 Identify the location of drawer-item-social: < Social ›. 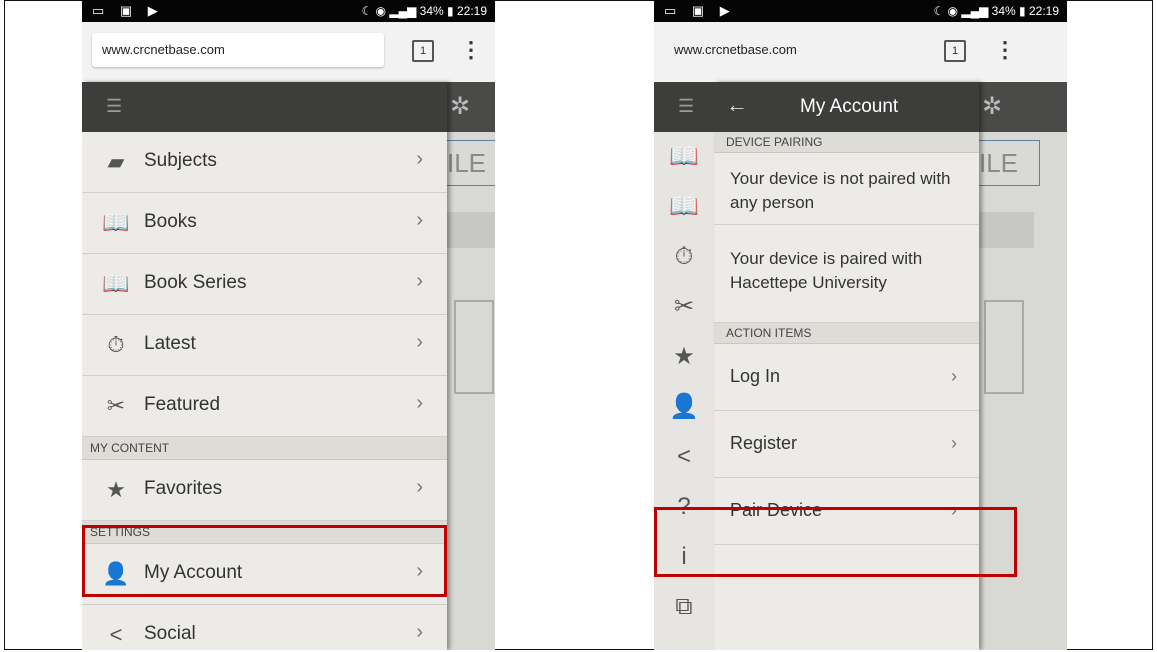
(264, 627).